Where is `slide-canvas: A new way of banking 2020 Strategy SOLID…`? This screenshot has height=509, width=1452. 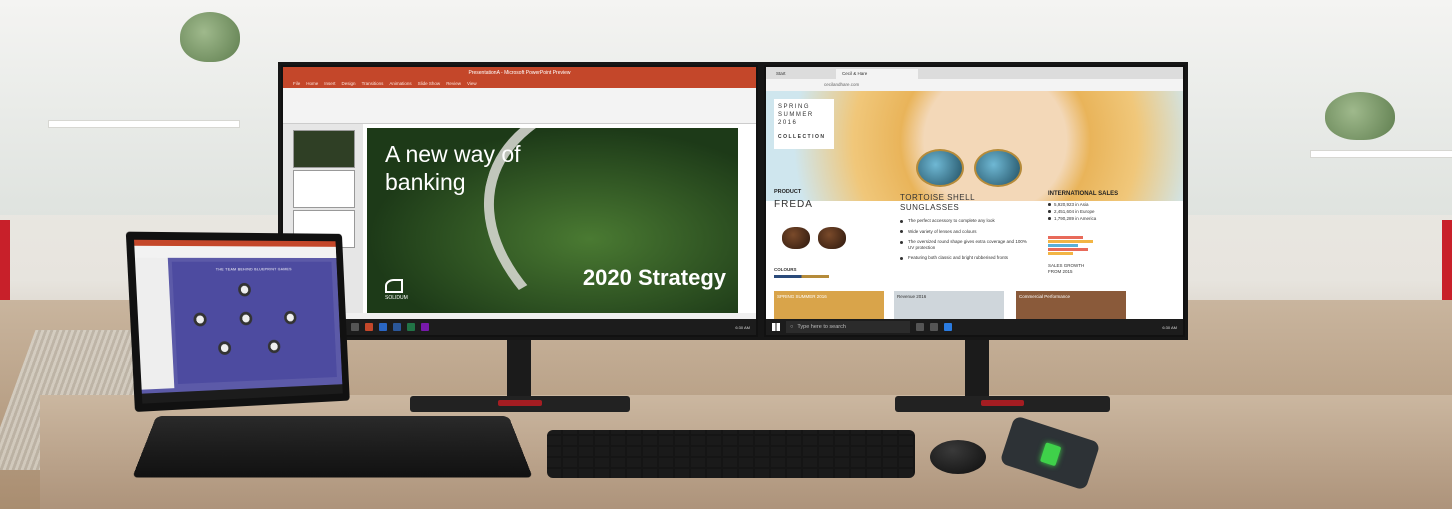
slide-canvas: A new way of banking 2020 Strategy SOLID… is located at coordinates (552, 220).